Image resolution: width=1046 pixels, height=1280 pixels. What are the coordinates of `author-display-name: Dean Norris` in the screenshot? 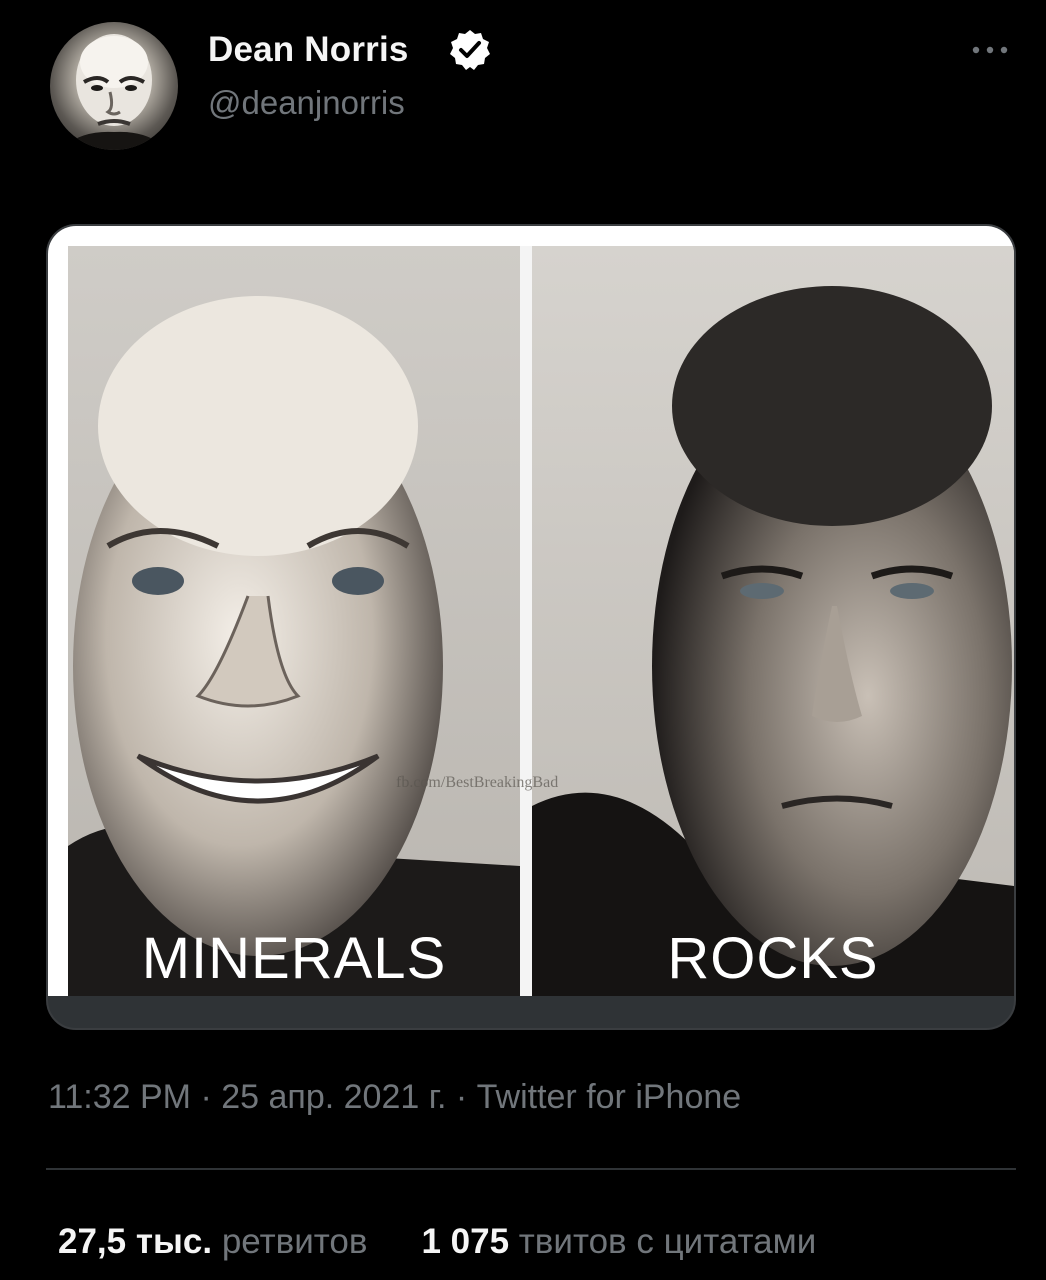 It's located at (308, 50).